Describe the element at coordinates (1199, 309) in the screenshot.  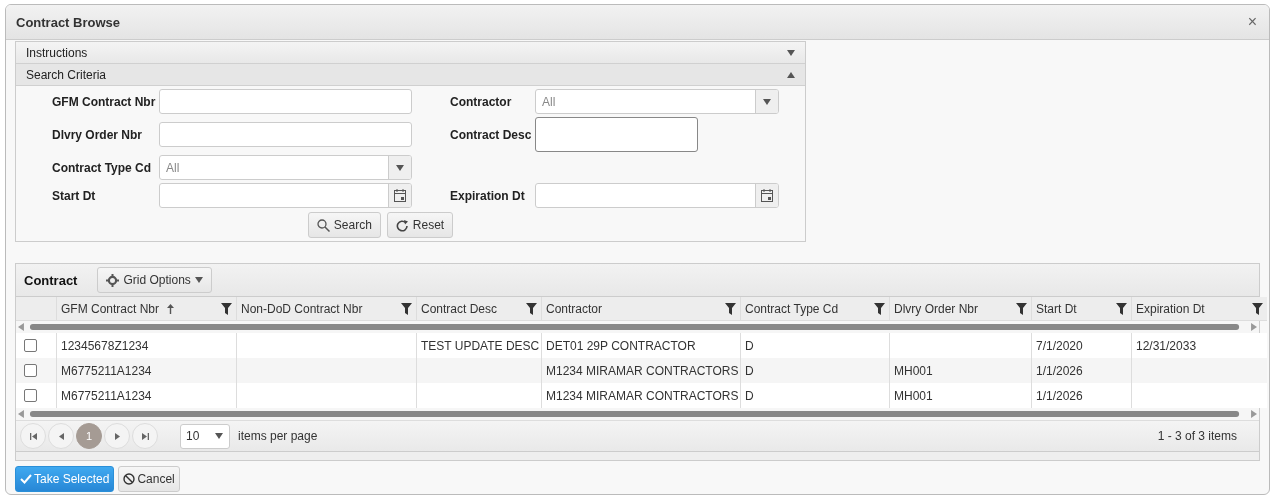
I see `column-header: Expiration Dt` at that location.